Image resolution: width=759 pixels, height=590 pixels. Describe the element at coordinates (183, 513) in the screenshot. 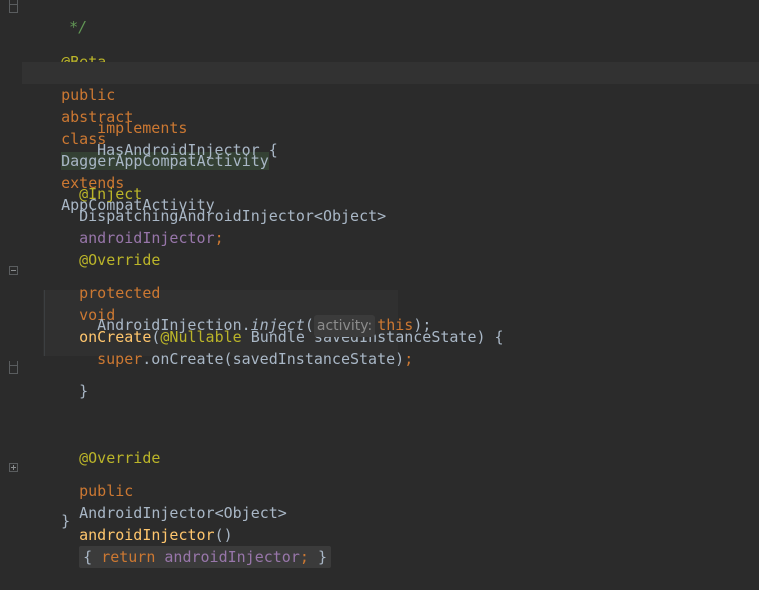

I see `return-type: AndroidInjector<Object>` at that location.